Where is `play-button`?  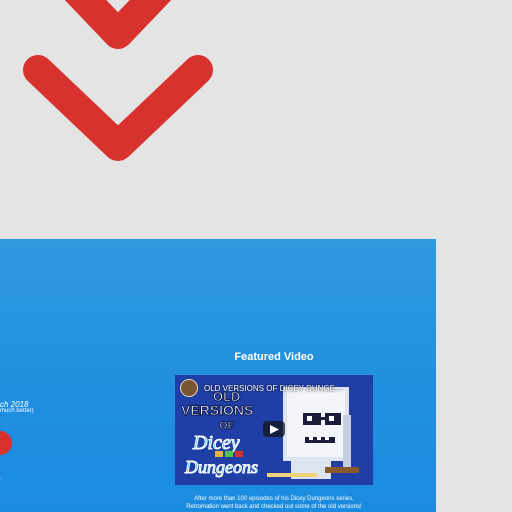 play-button is located at coordinates (274, 429).